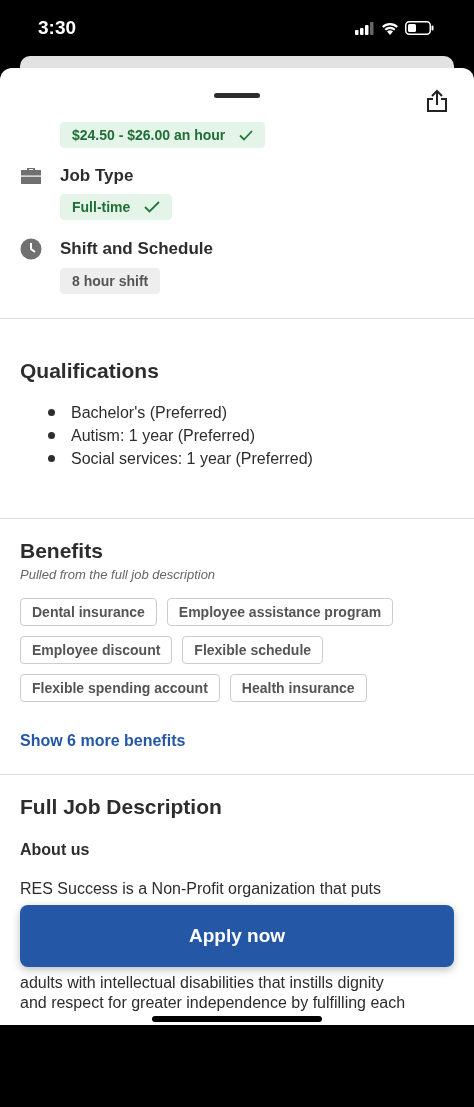 This screenshot has height=1107, width=474. Describe the element at coordinates (120, 688) in the screenshot. I see `benefit-tag: Flexible spending account` at that location.